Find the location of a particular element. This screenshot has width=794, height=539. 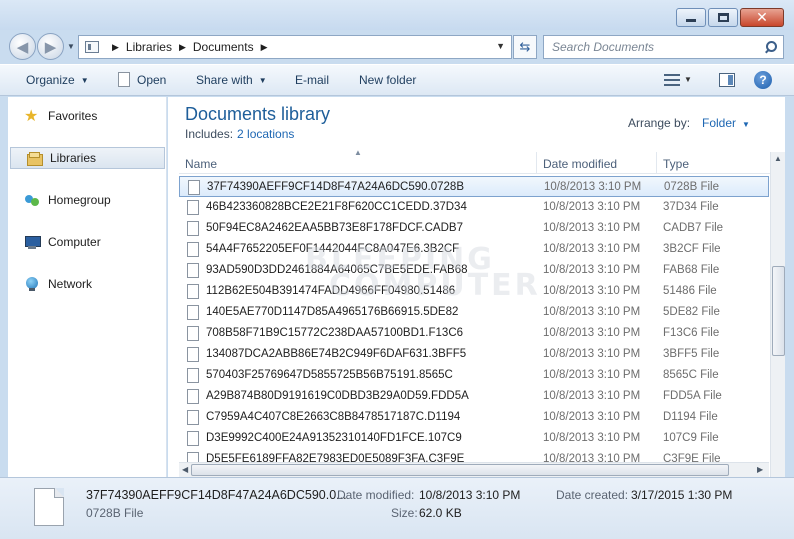

nav-buttons: ◀ ▶ ▼ is located at coordinates (42, 46).